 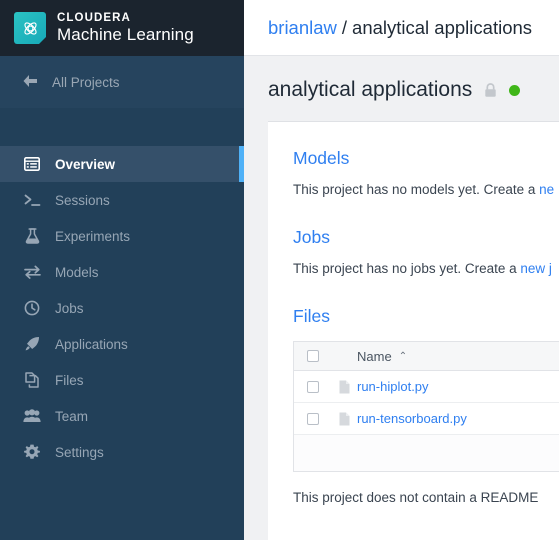 I want to click on table-row: run-tensorboard.py, so click(x=426, y=419).